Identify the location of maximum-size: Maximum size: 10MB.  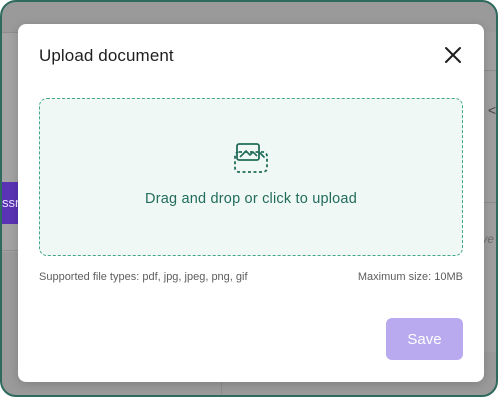
(410, 277).